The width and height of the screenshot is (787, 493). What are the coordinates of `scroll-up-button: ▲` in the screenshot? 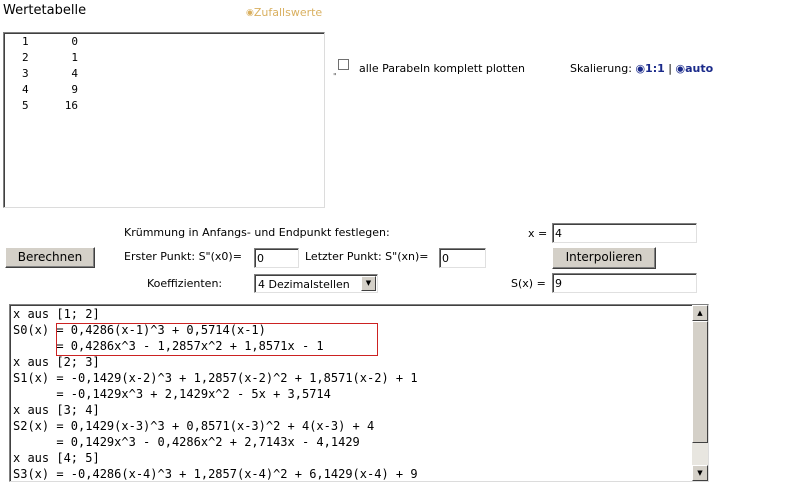 It's located at (700, 313).